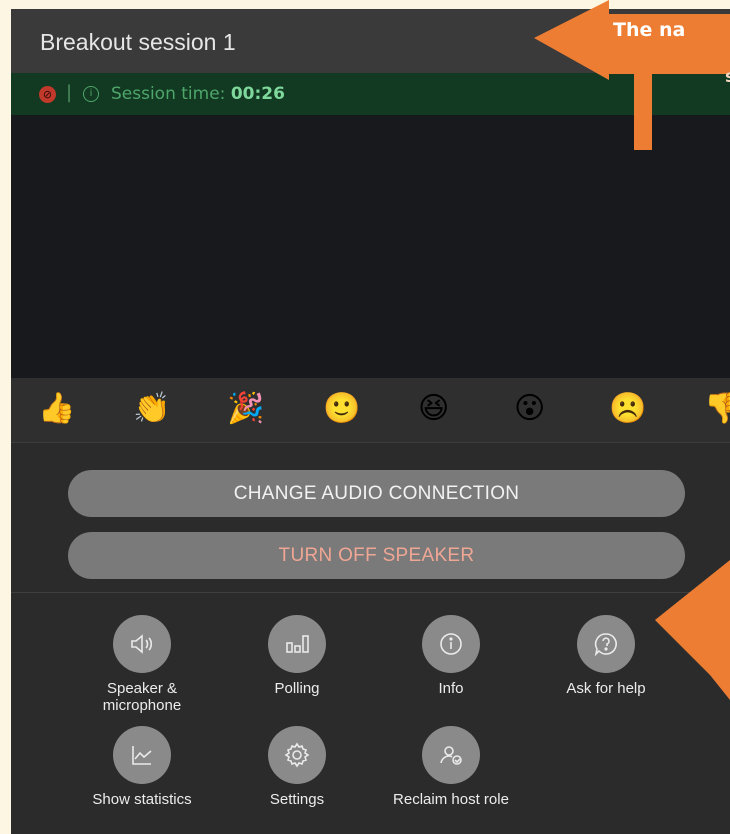 The width and height of the screenshot is (730, 834). I want to click on party-reaction: 🎉, so click(245, 409).